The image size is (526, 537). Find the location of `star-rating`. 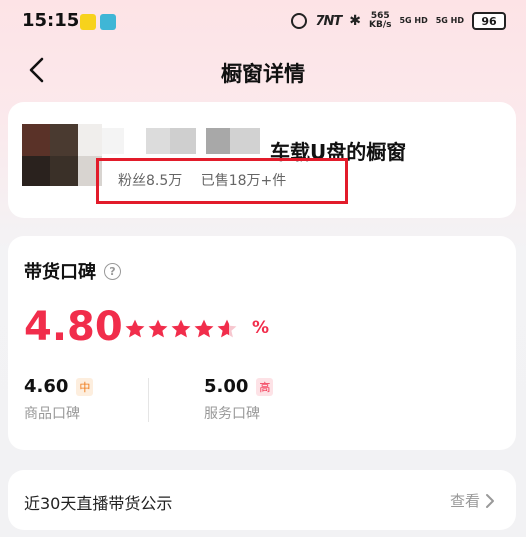

star-rating is located at coordinates (181, 329).